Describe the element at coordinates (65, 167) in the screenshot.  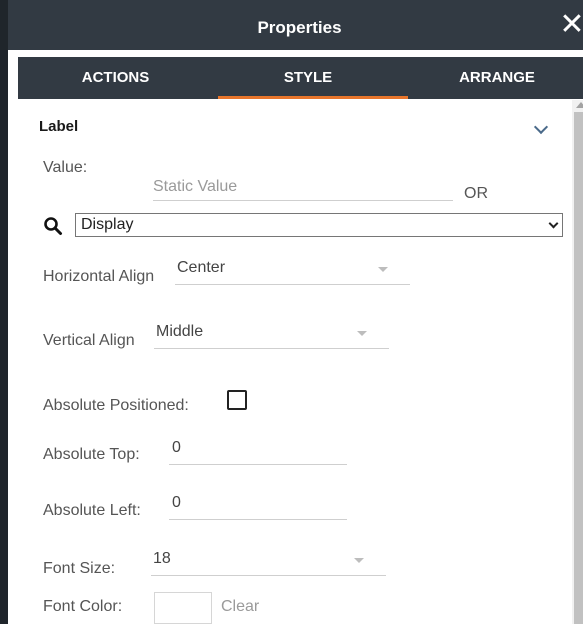
I see `value-label: Value:` at that location.